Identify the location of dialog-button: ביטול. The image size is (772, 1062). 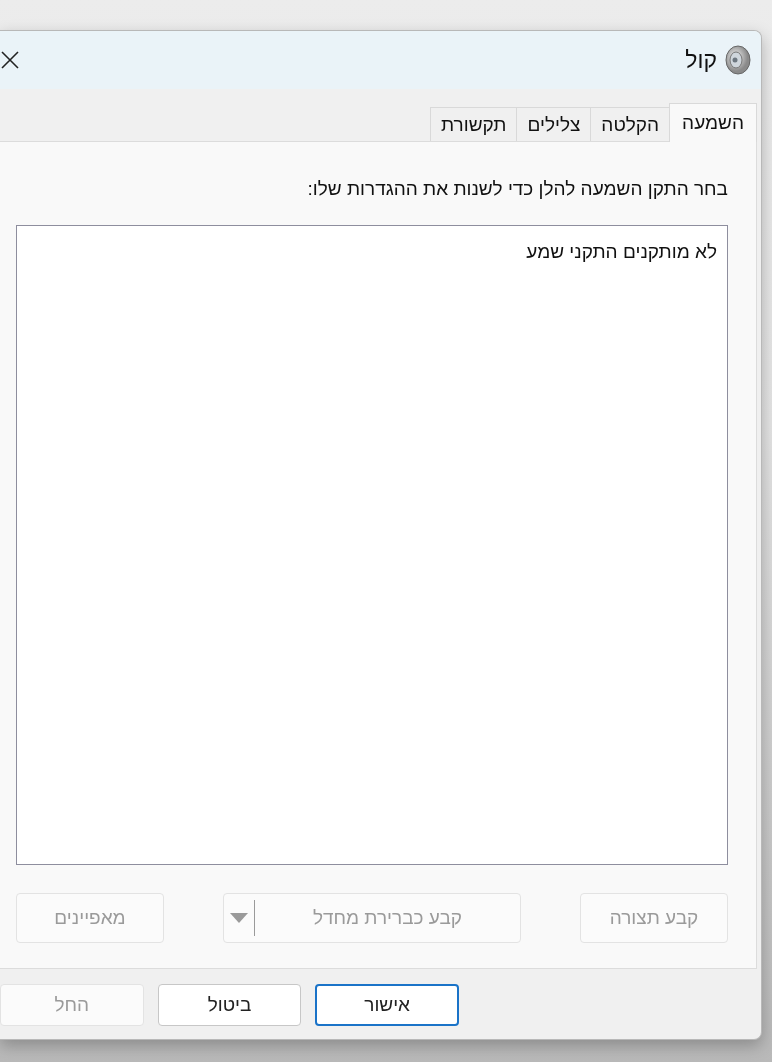
(229, 1005).